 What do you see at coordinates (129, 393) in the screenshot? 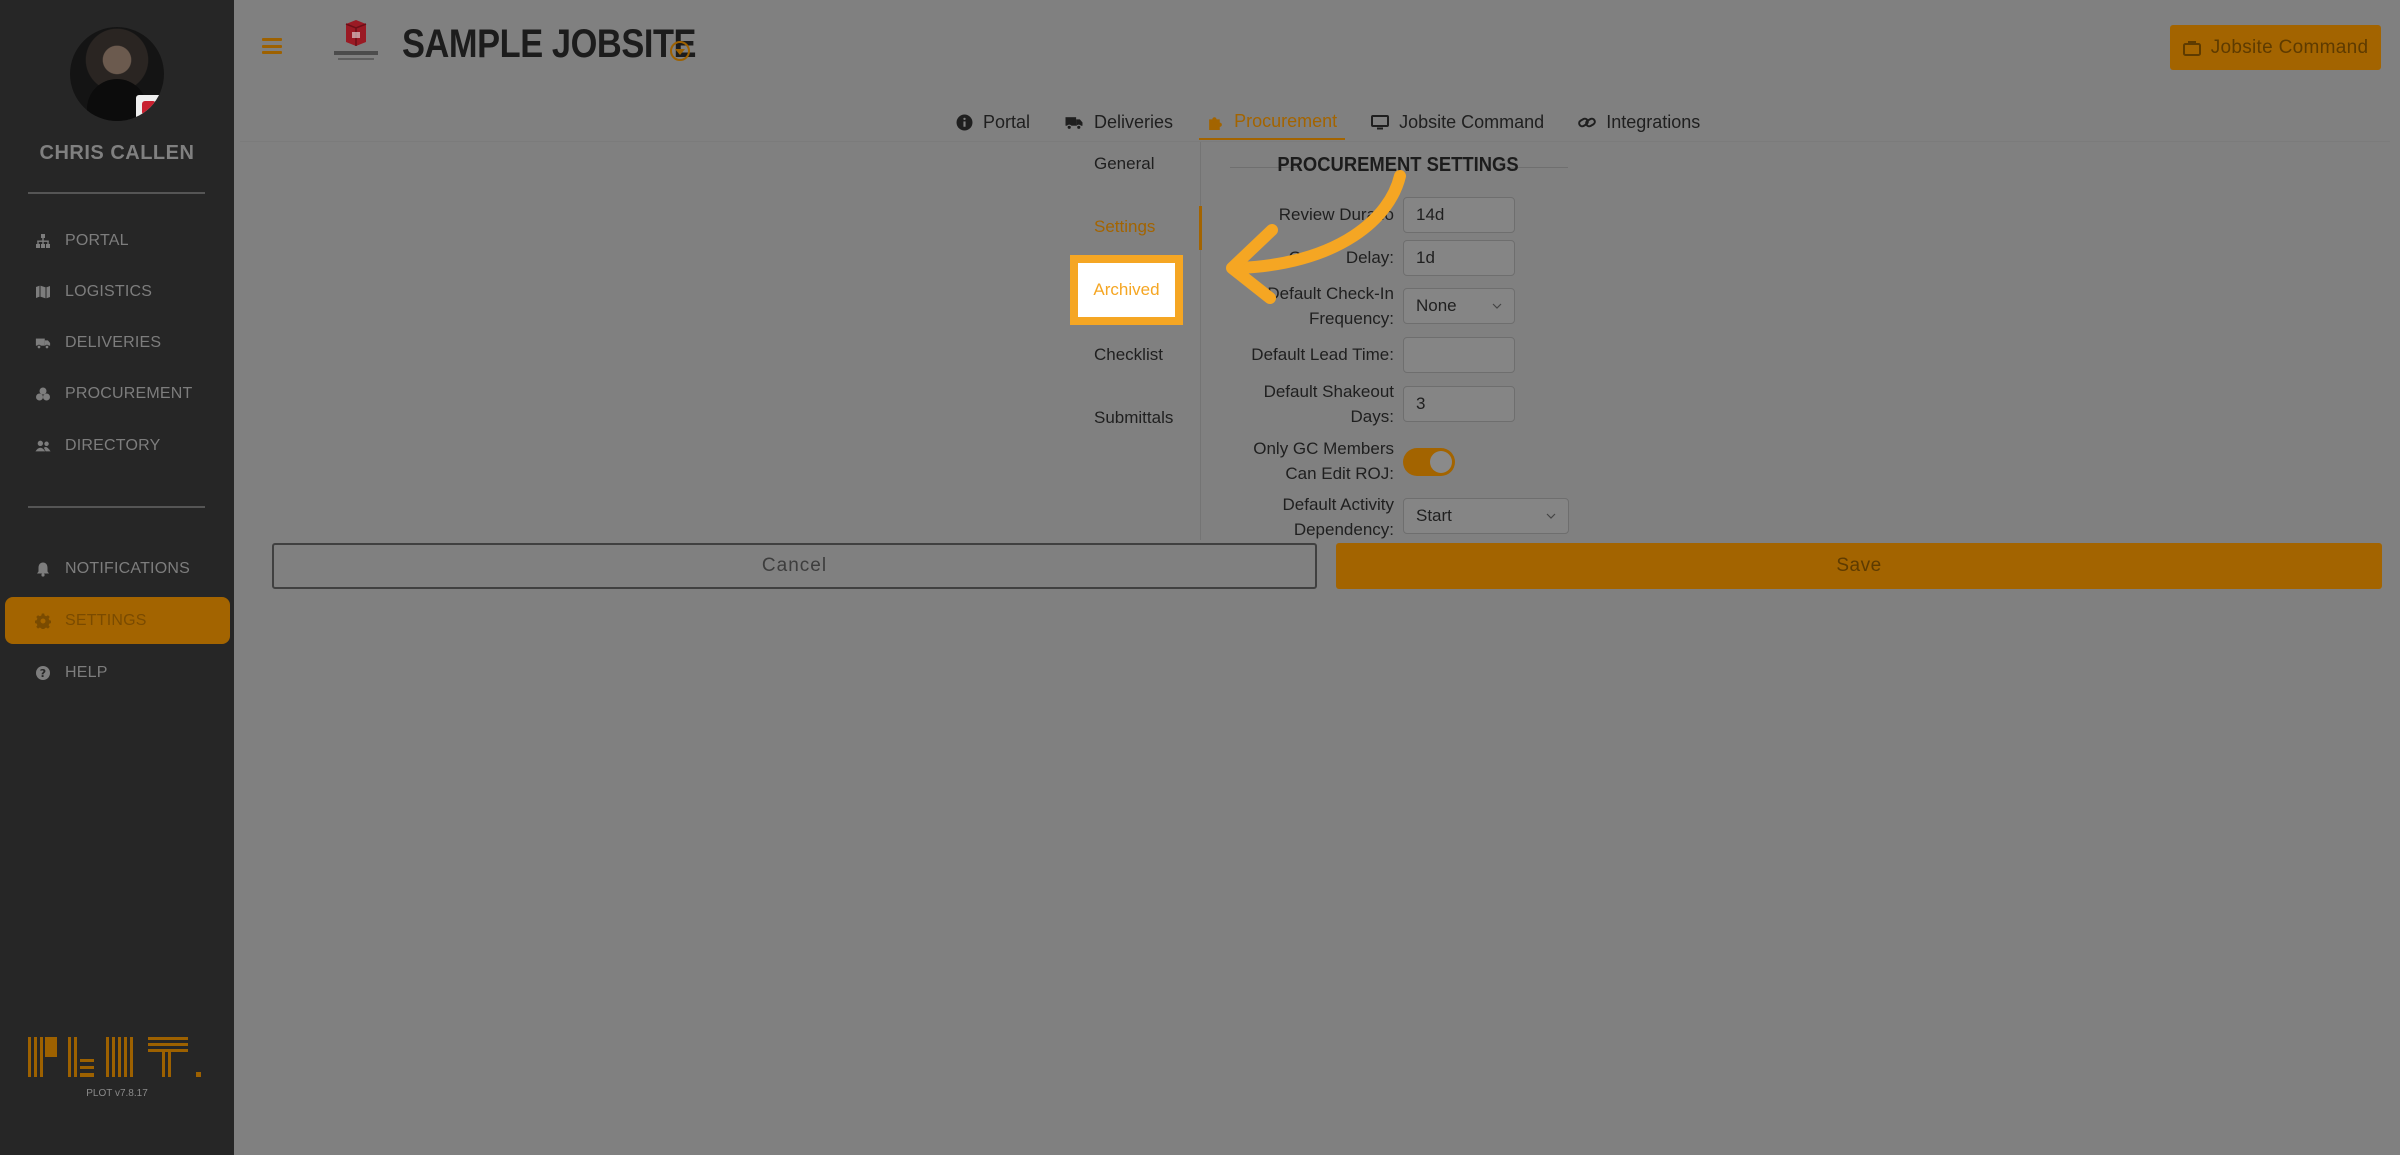
I see `sidebar-item-label: PROCUREMENT` at bounding box center [129, 393].